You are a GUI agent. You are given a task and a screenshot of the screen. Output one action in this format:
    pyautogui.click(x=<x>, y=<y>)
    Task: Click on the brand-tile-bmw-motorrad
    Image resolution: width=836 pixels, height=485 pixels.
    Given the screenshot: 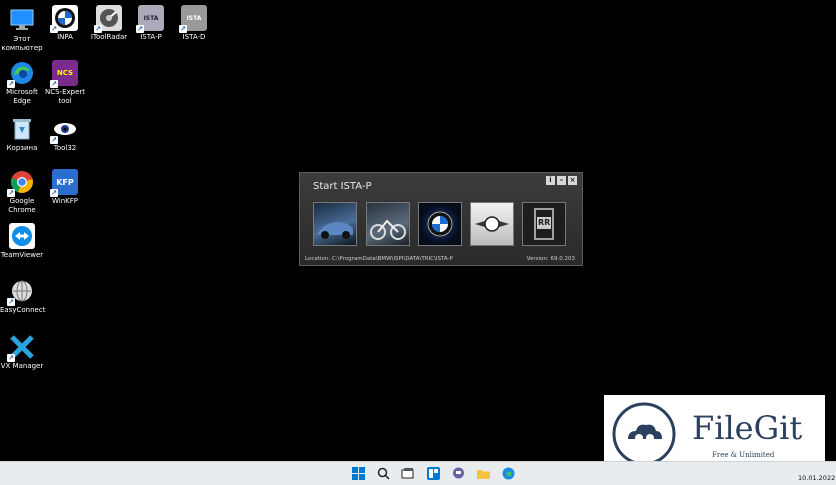 What is the action you would take?
    pyautogui.click(x=388, y=224)
    